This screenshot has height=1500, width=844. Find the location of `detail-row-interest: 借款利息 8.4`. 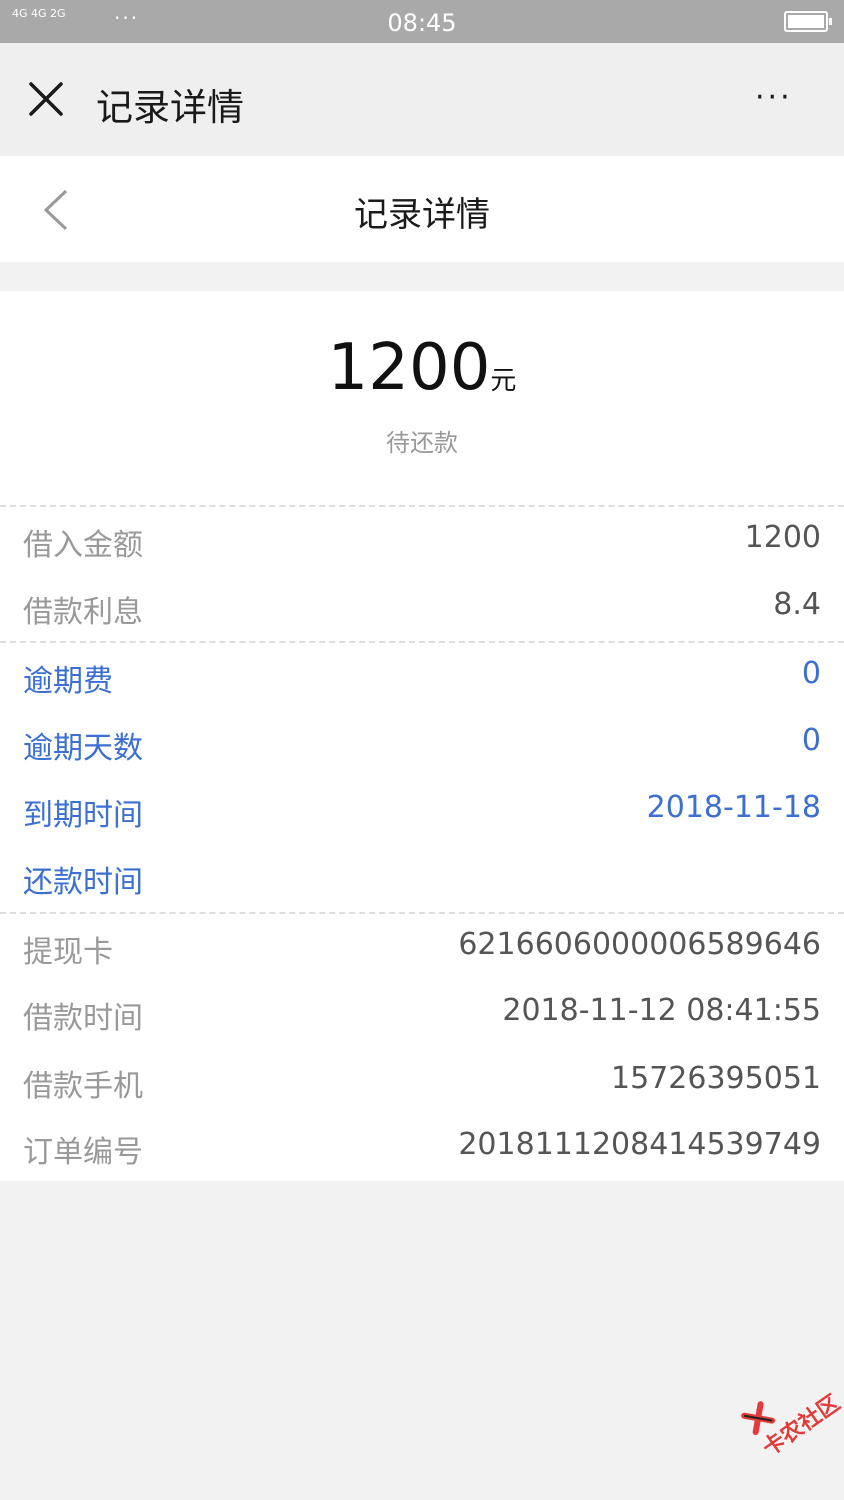

detail-row-interest: 借款利息 8.4 is located at coordinates (422, 608).